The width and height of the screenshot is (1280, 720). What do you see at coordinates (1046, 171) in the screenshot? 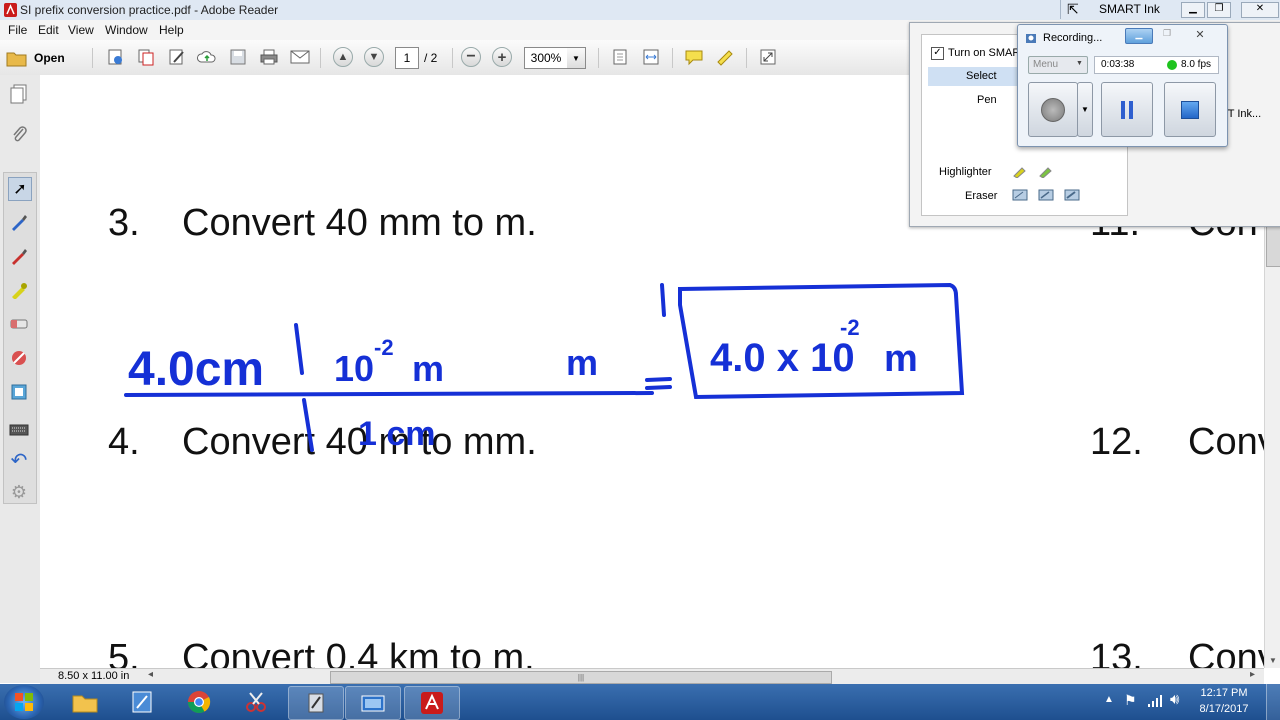
I see `highlighter-green-icon` at bounding box center [1046, 171].